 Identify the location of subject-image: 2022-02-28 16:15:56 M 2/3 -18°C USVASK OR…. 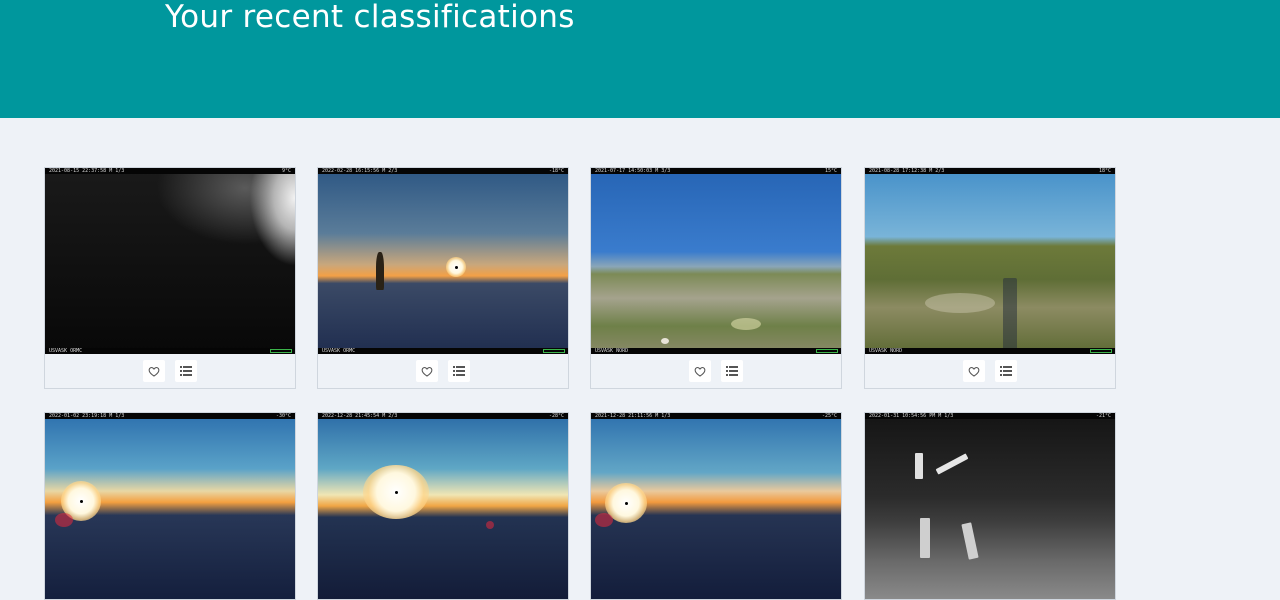
(443, 261).